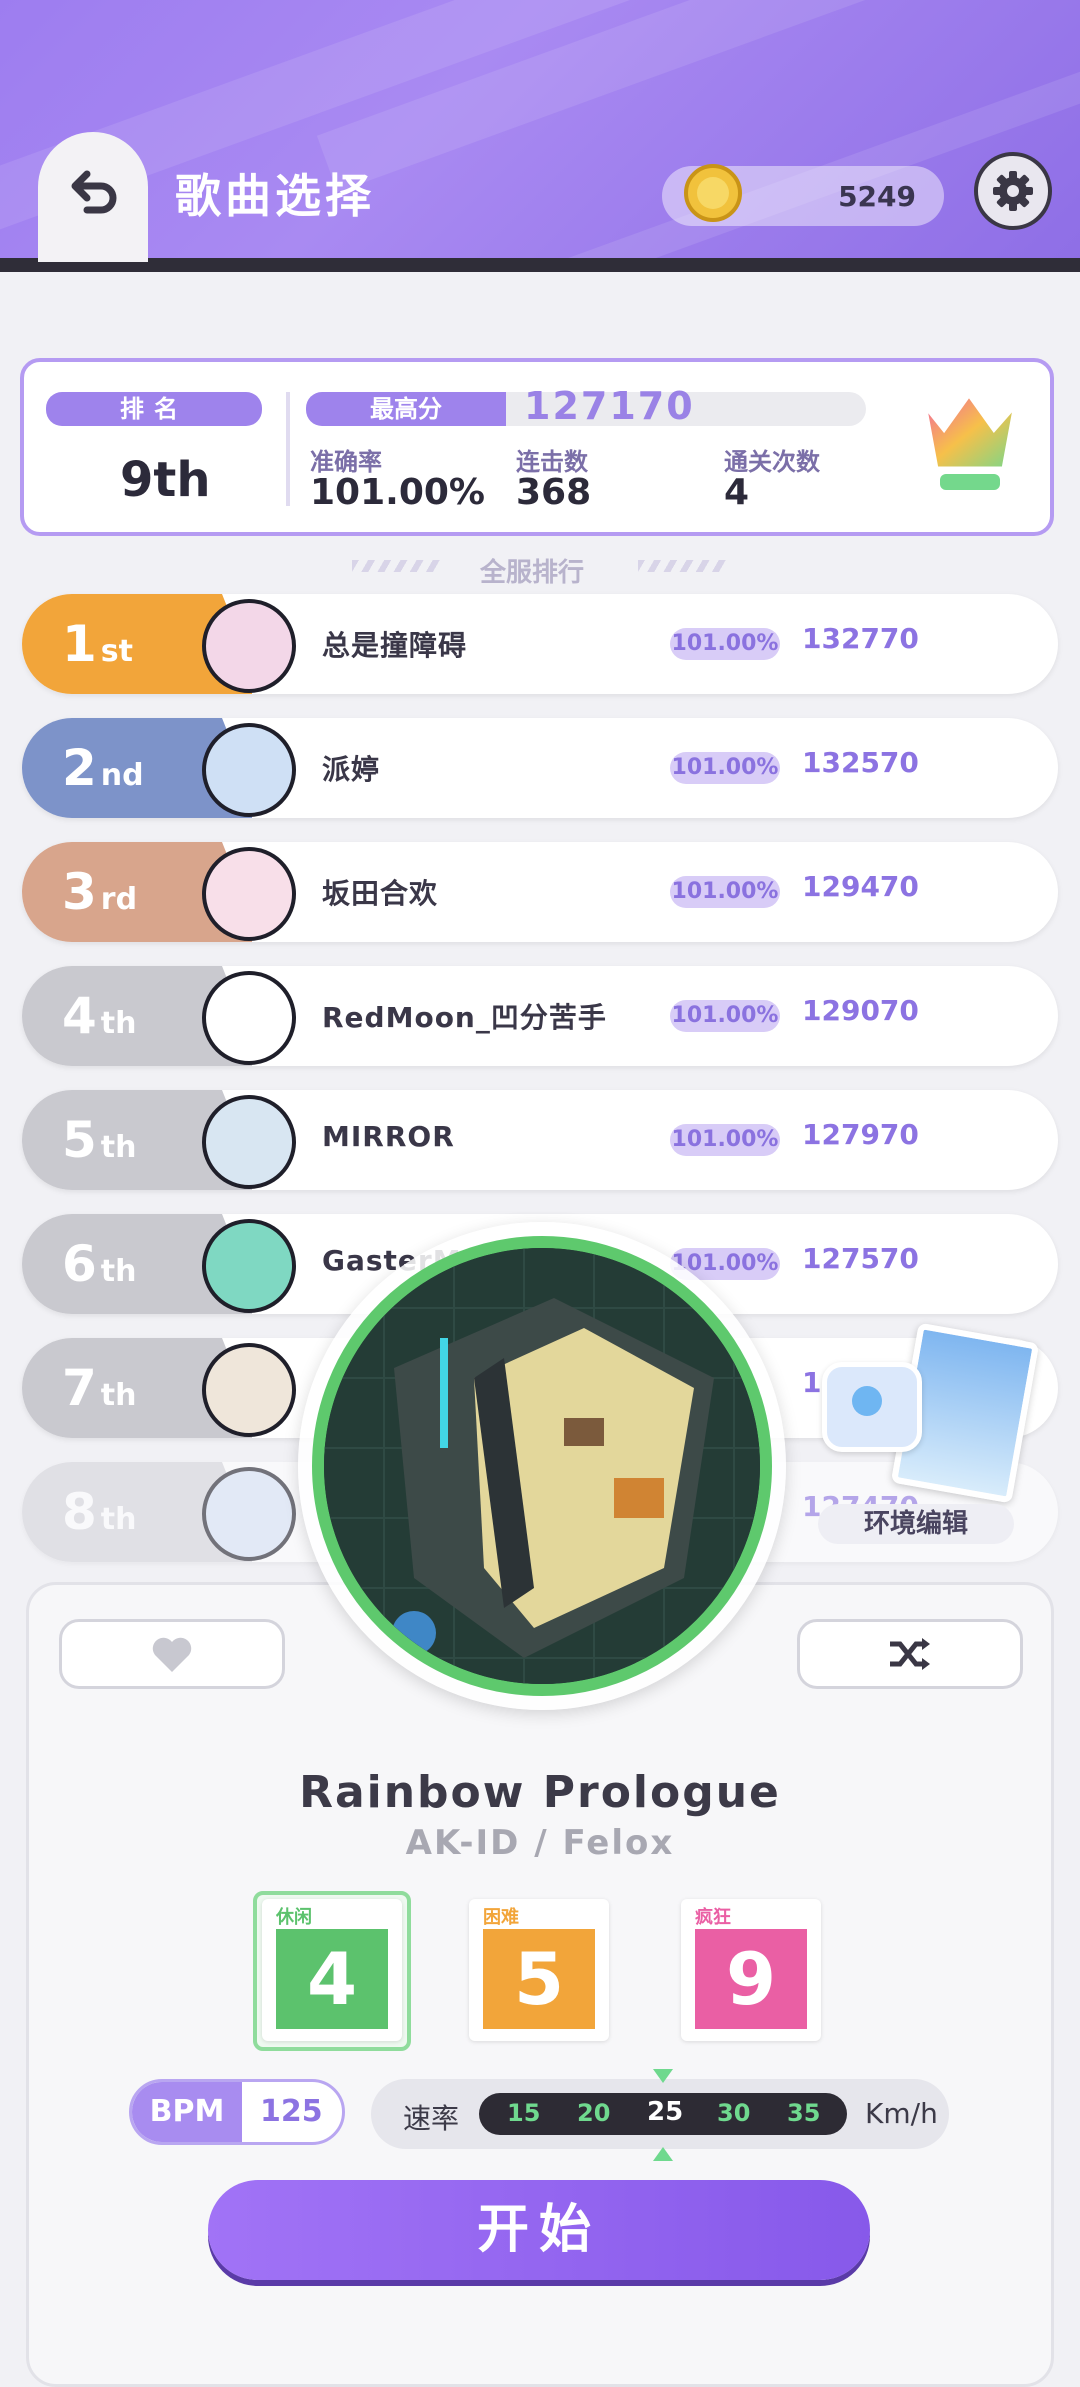 The width and height of the screenshot is (1080, 2387). Describe the element at coordinates (275, 196) in the screenshot. I see `page-title: 歌曲选择` at that location.